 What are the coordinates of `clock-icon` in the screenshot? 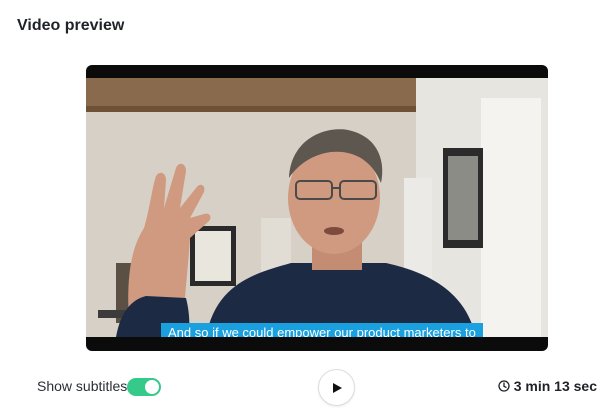 It's located at (504, 386).